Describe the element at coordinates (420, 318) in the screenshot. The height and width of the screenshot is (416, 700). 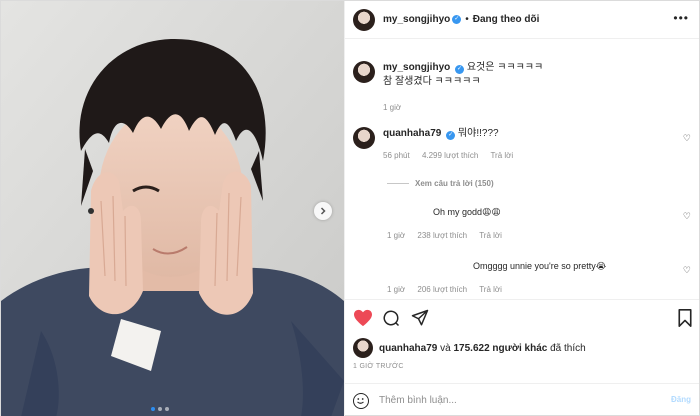
I see `share-send-icon` at that location.